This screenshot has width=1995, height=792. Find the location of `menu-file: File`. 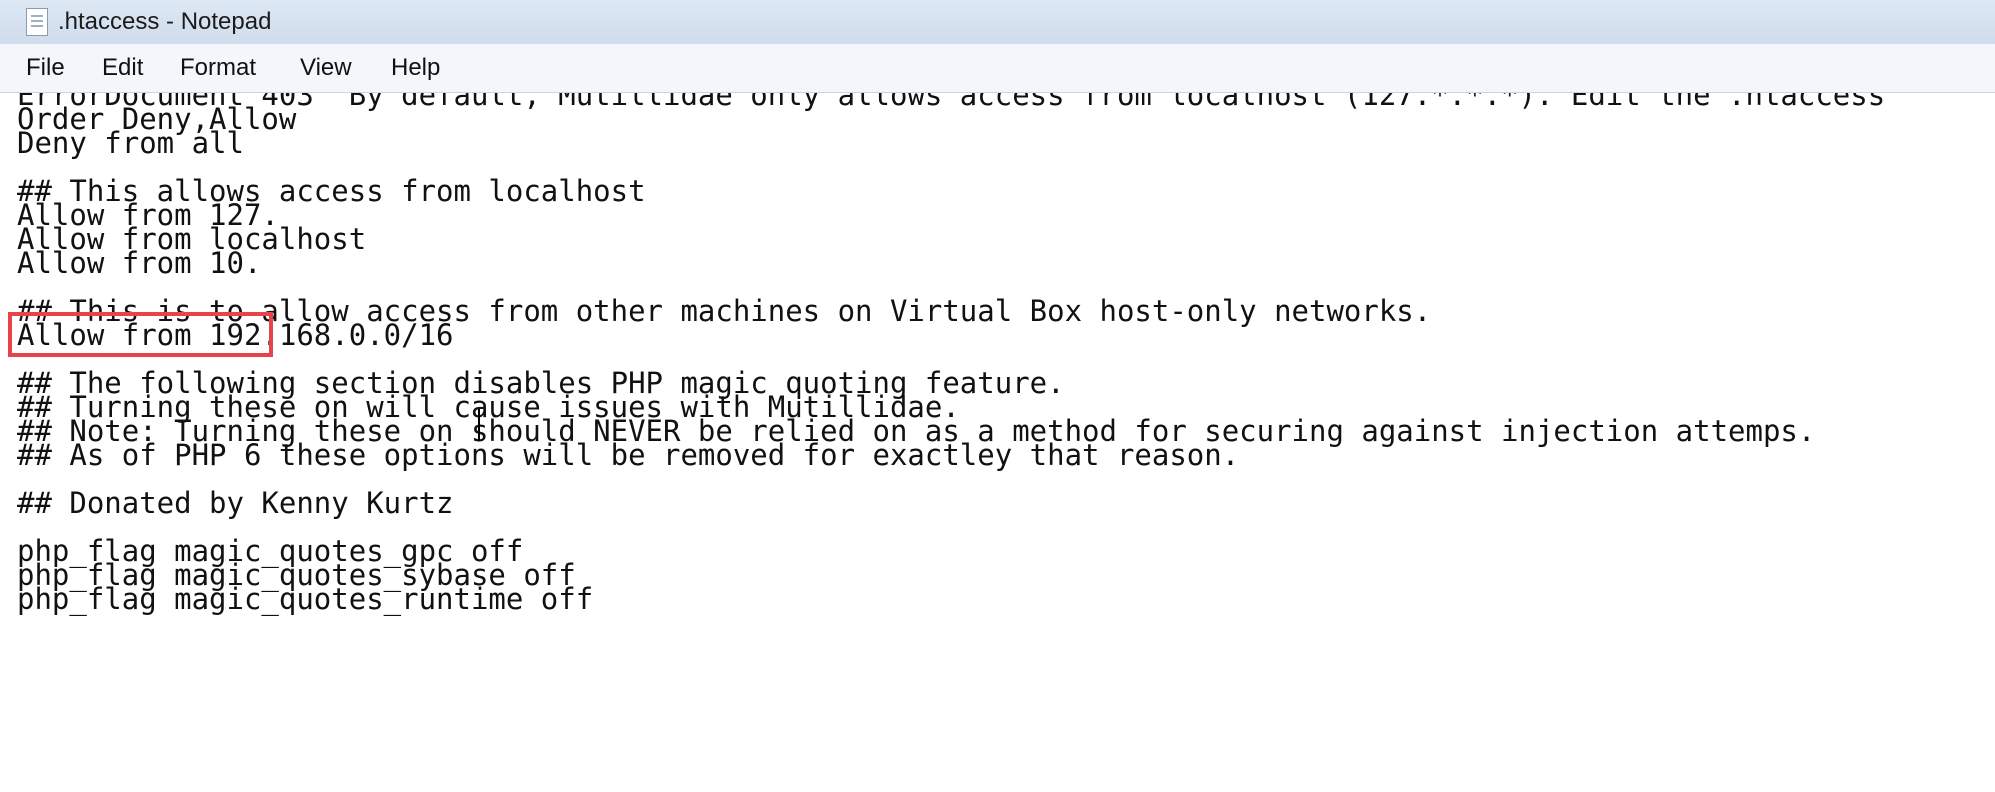

menu-file: File is located at coordinates (45, 68).